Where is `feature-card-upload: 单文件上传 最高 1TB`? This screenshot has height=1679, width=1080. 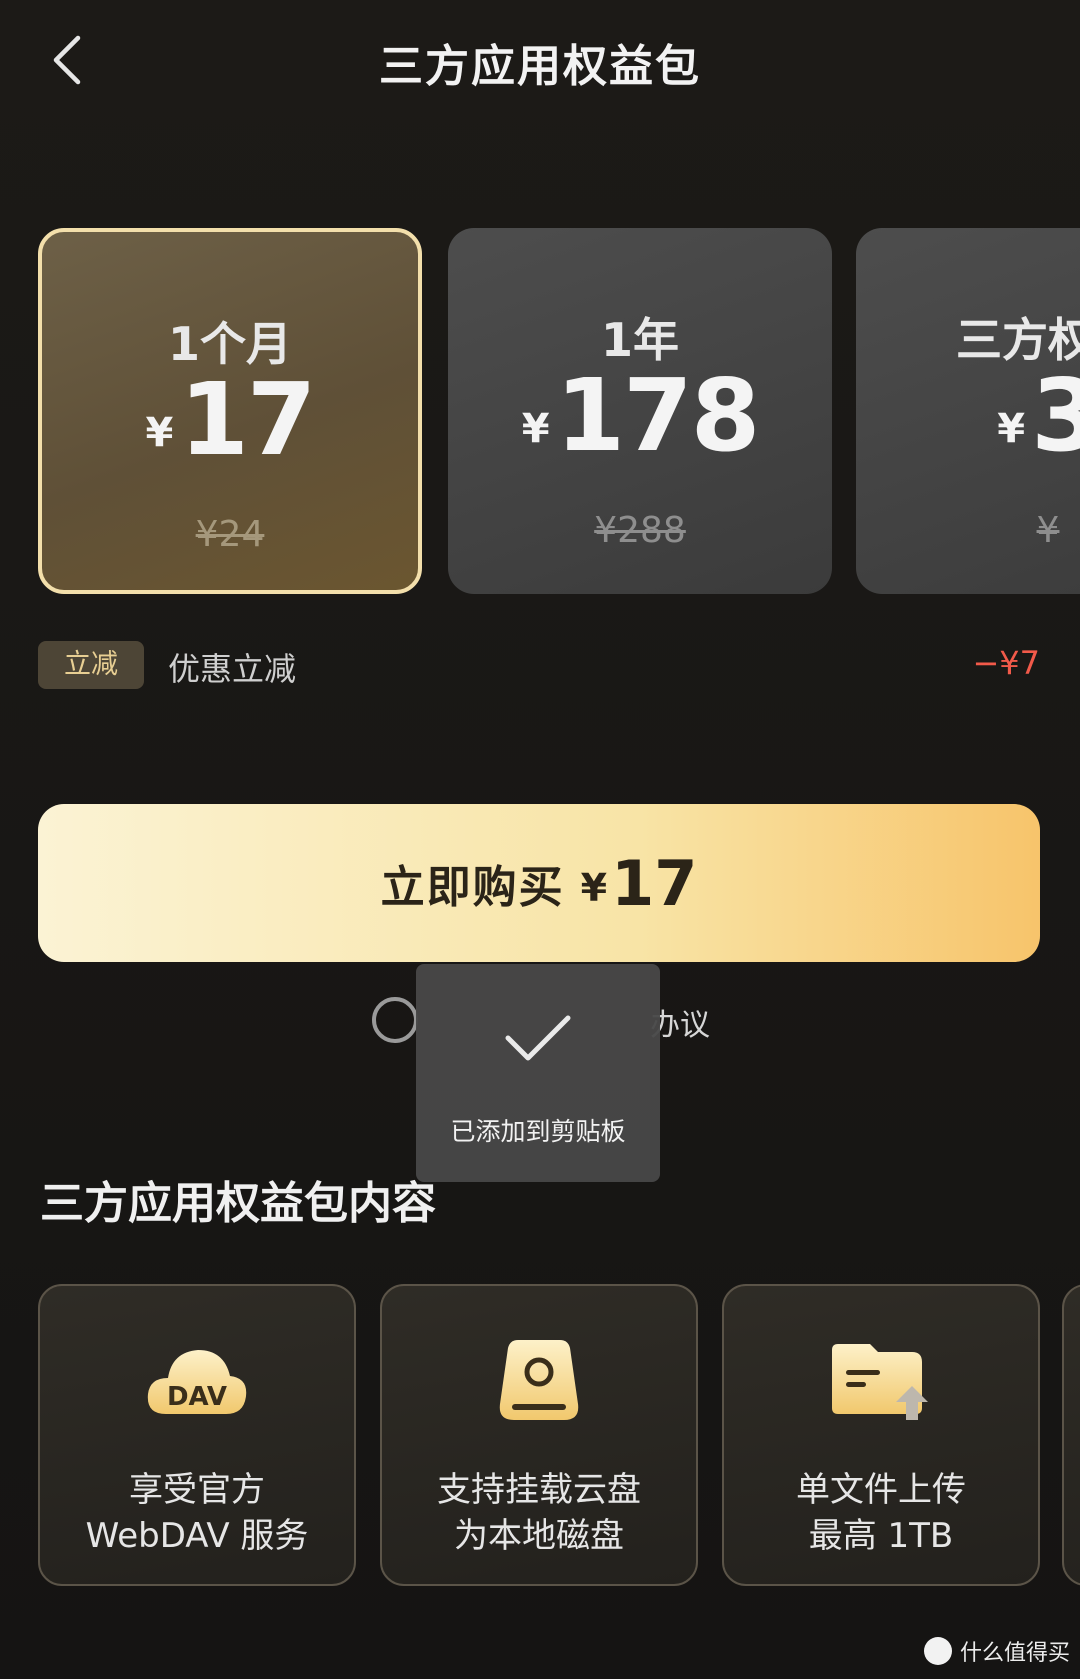
feature-card-upload: 单文件上传 最高 1TB is located at coordinates (881, 1435).